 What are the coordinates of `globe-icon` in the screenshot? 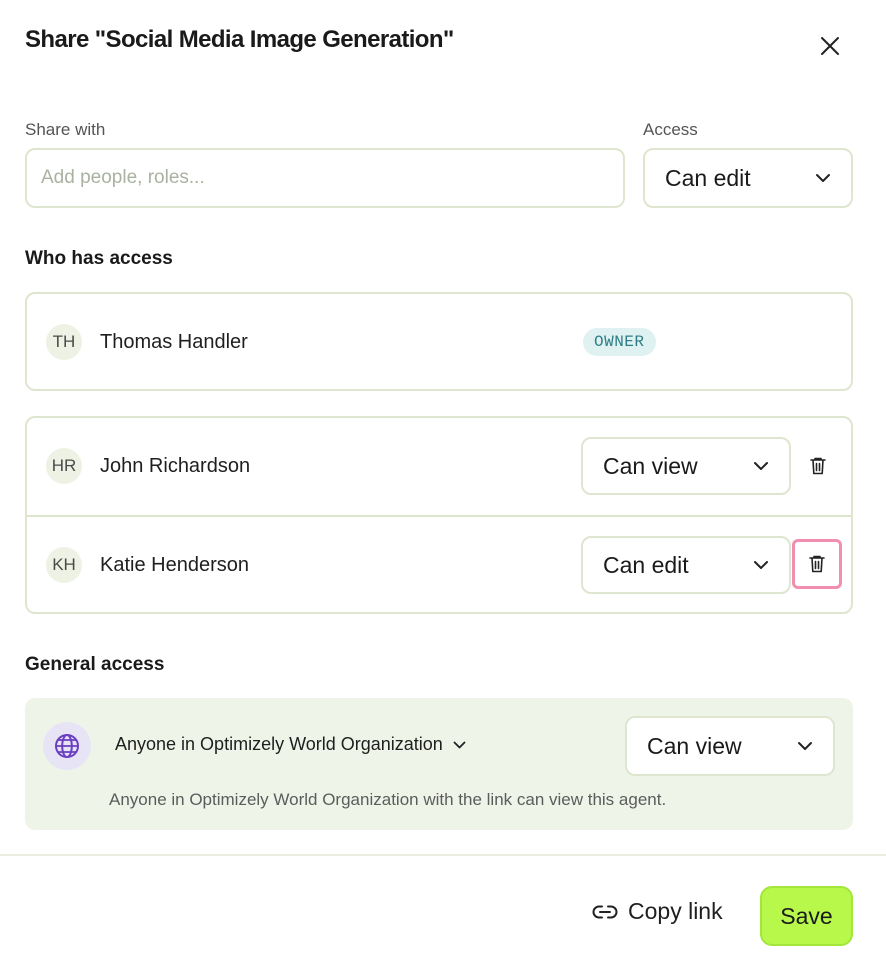 It's located at (67, 746).